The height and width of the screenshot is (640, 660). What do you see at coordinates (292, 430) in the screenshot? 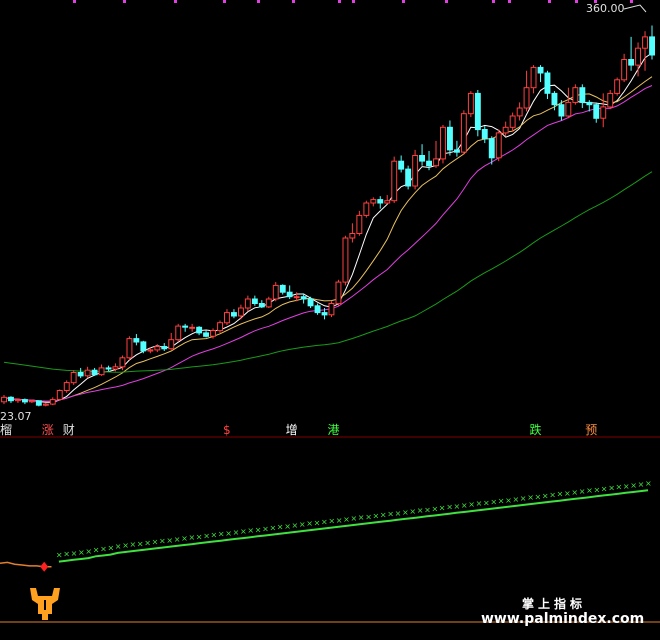
I see `event-label: 增` at bounding box center [292, 430].